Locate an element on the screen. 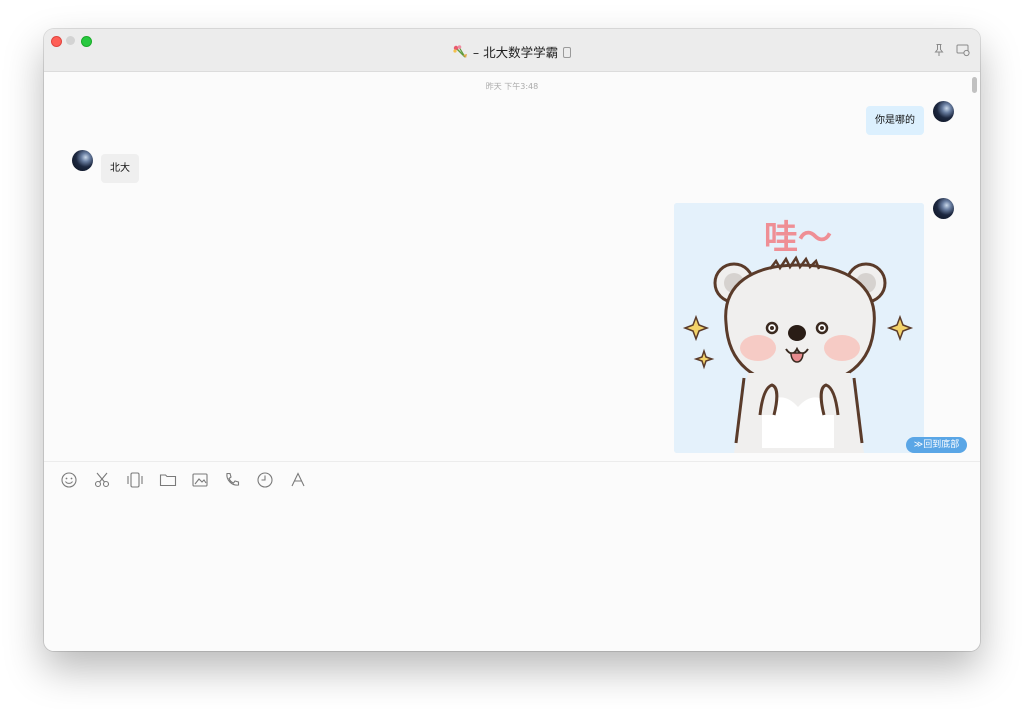 This screenshot has height=709, width=1024. phone-call-icon is located at coordinates (232, 480).